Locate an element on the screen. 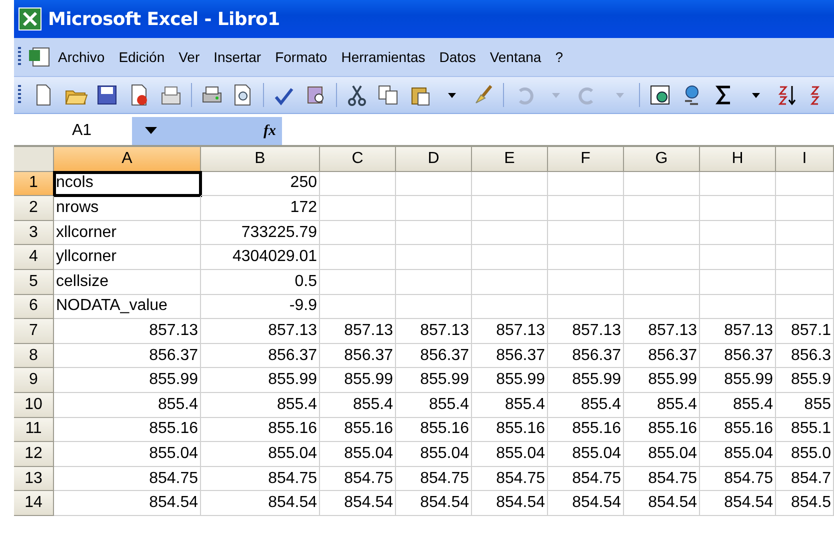 The width and height of the screenshot is (834, 542). table-cell: 855.1 is located at coordinates (805, 430).